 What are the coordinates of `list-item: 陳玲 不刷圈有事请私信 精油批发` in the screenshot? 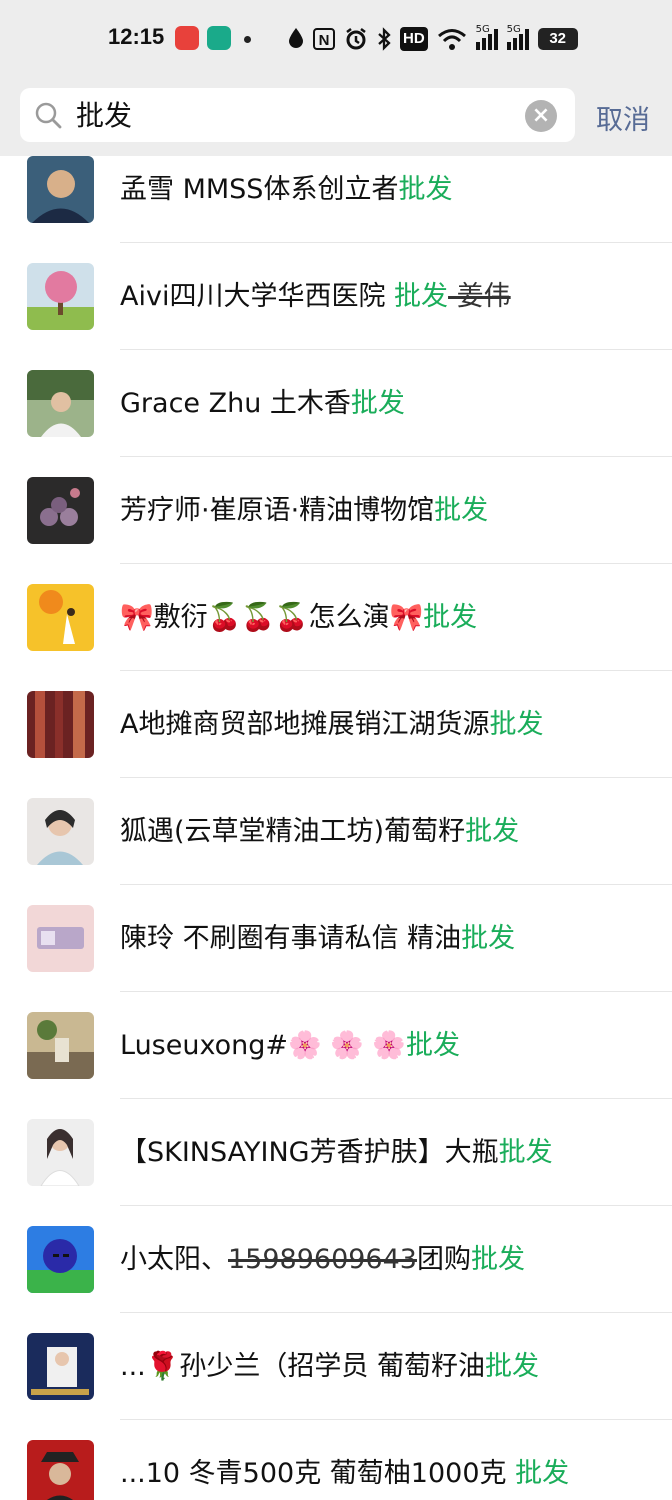 It's located at (336, 938).